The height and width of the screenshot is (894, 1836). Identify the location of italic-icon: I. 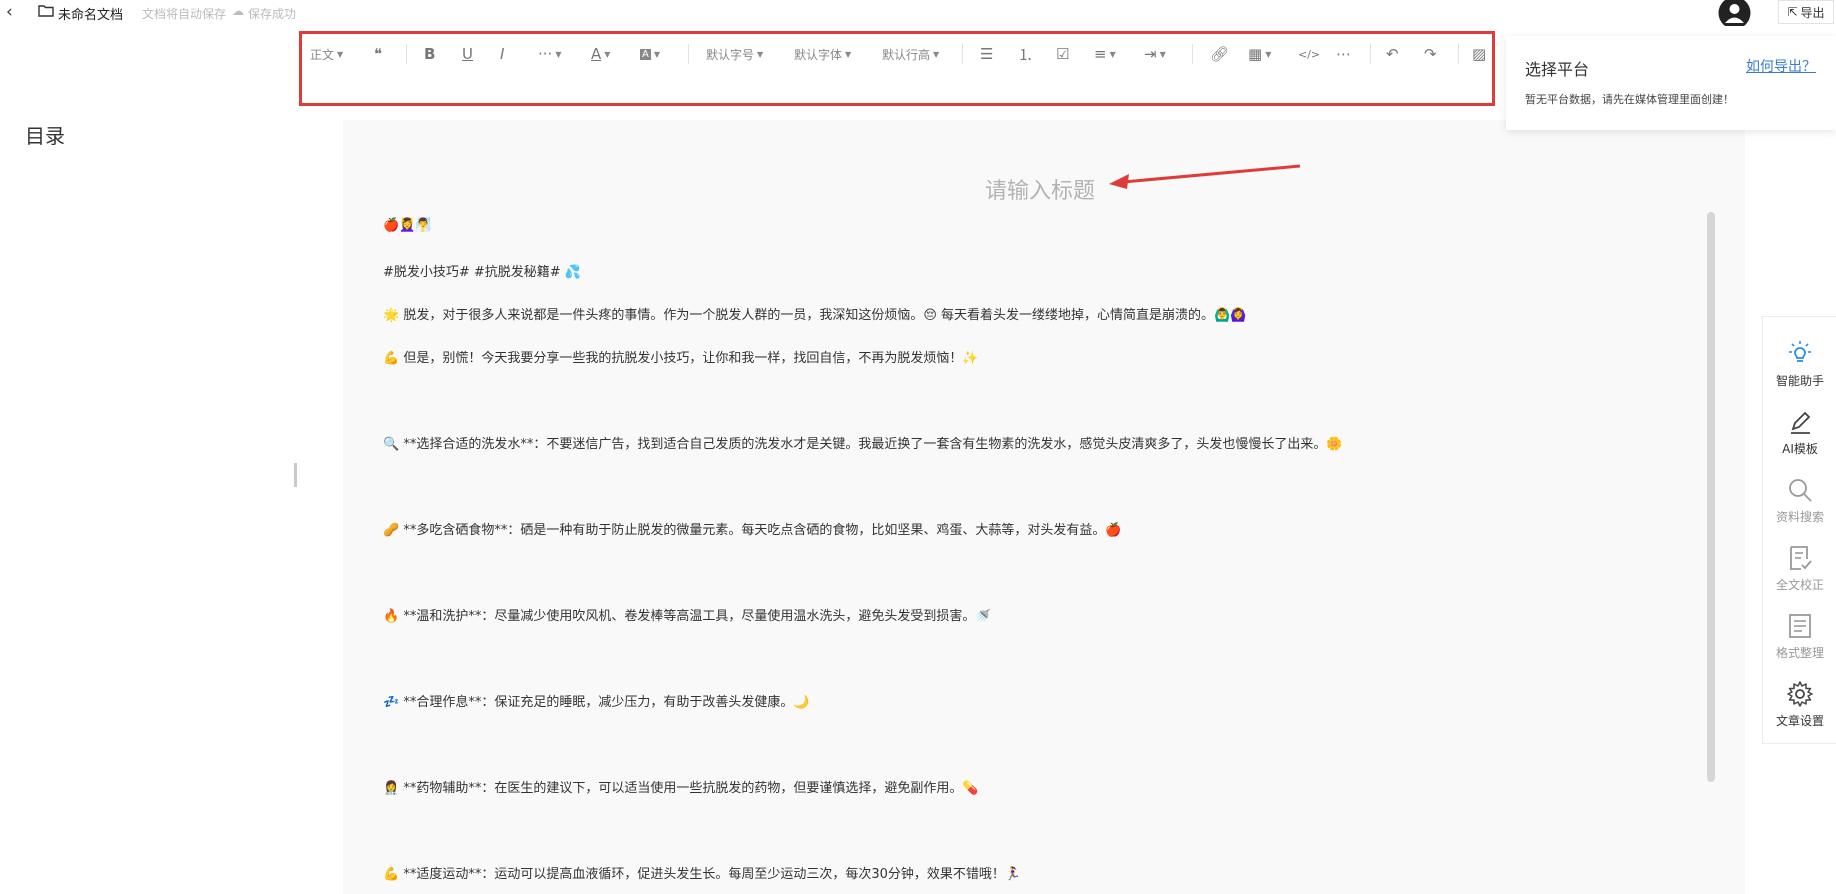
(502, 54).